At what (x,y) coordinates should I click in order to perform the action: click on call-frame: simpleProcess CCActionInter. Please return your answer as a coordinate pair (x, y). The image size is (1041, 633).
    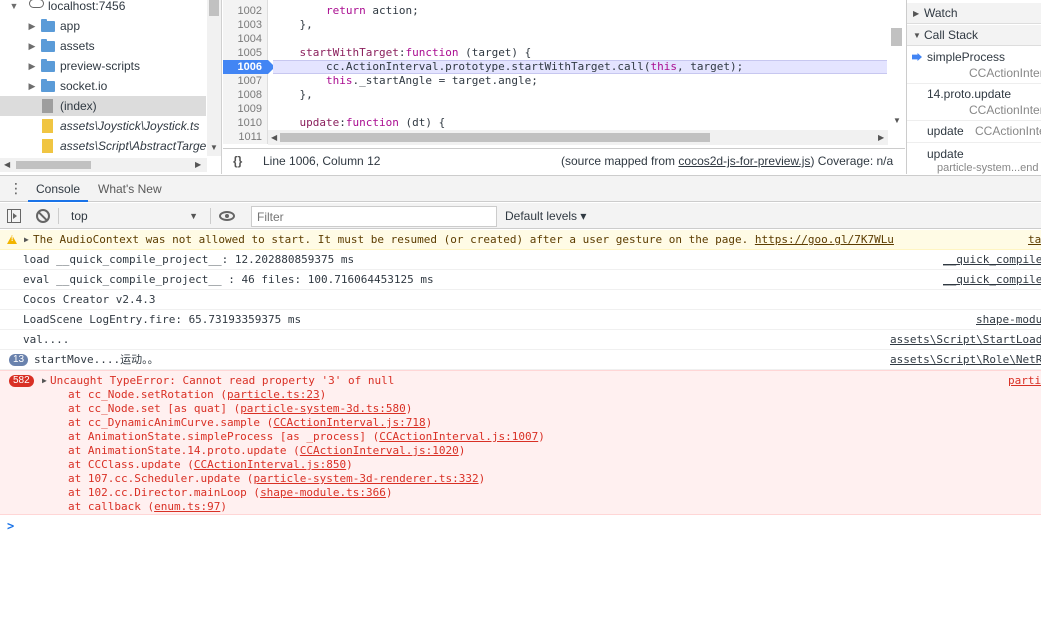
    Looking at the image, I should click on (974, 65).